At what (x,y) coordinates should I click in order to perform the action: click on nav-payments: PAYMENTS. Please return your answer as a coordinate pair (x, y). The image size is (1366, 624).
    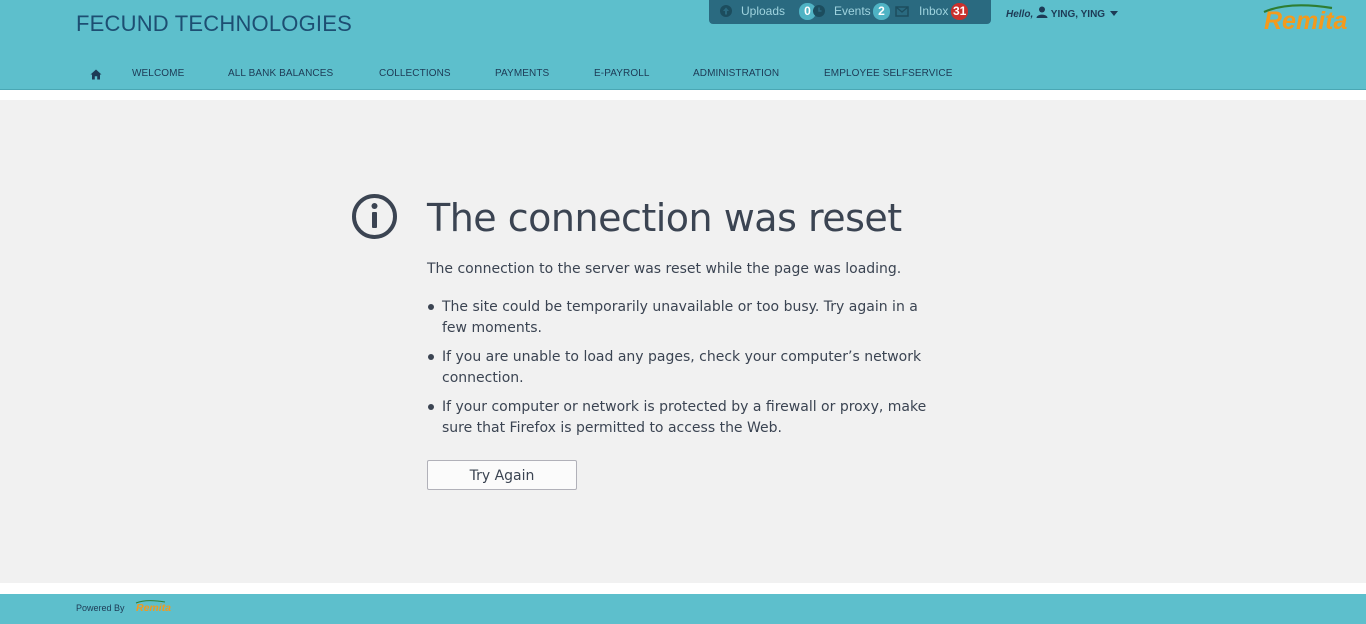
    Looking at the image, I should click on (522, 73).